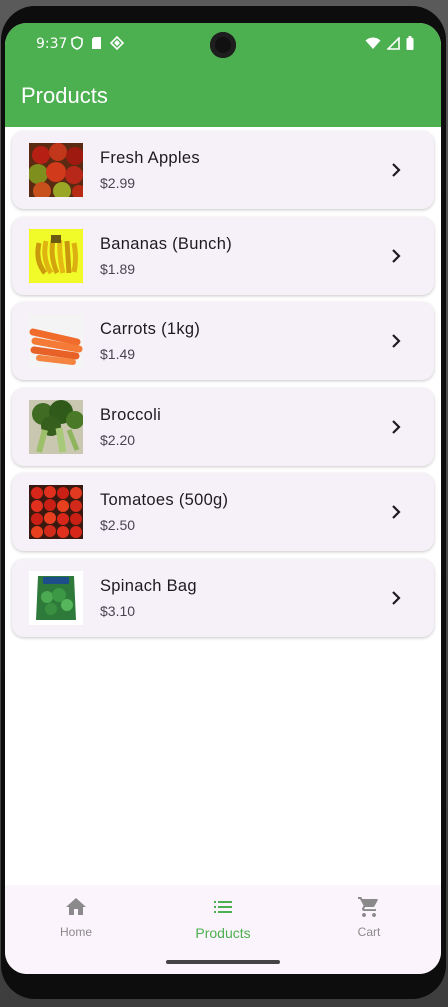 The height and width of the screenshot is (1007, 448). What do you see at coordinates (369, 932) in the screenshot?
I see `nav-label-cart: Cart` at bounding box center [369, 932].